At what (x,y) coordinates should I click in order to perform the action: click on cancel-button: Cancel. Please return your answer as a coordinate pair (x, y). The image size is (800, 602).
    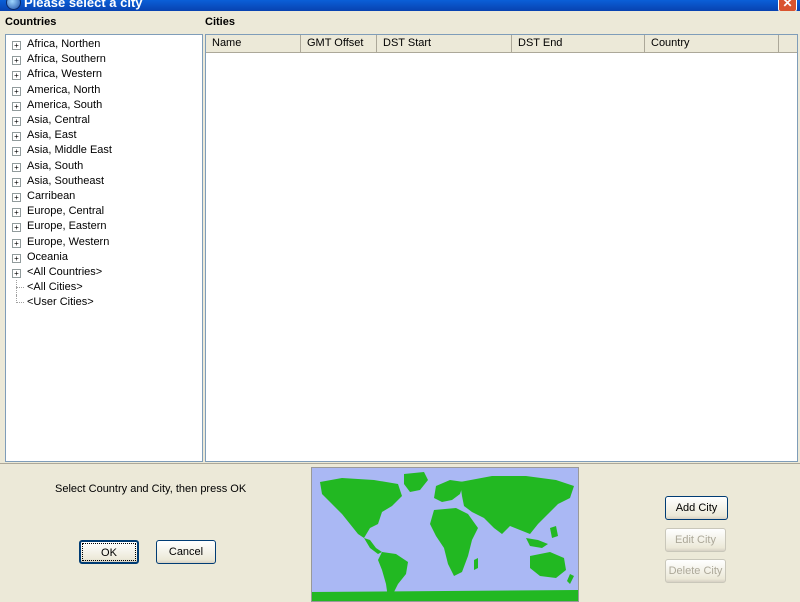
    Looking at the image, I should click on (186, 552).